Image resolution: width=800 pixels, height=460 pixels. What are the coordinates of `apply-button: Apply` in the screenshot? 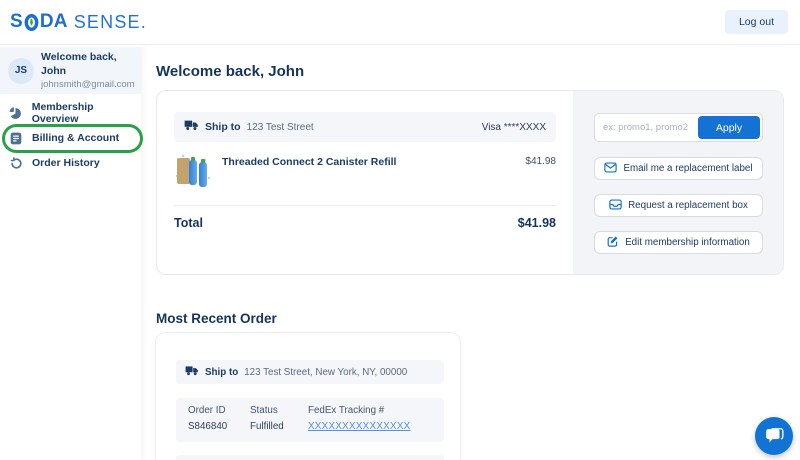 It's located at (729, 127).